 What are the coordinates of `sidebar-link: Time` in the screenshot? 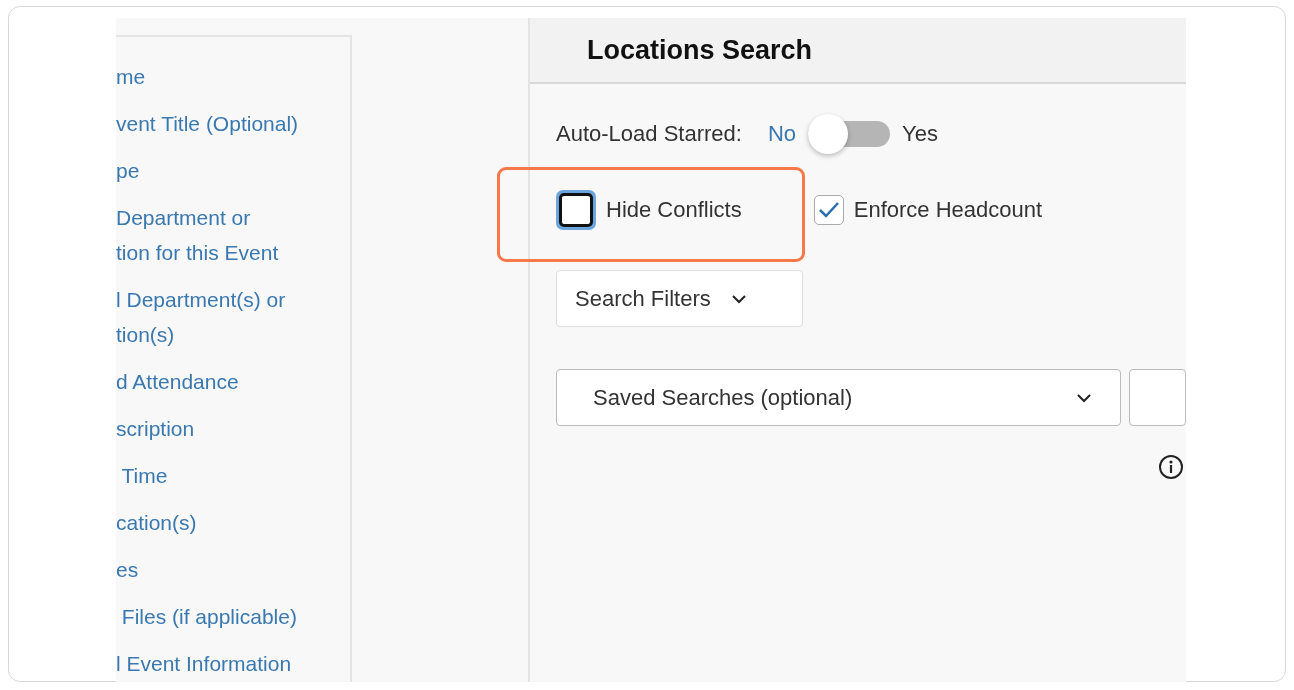 It's located at (142, 475).